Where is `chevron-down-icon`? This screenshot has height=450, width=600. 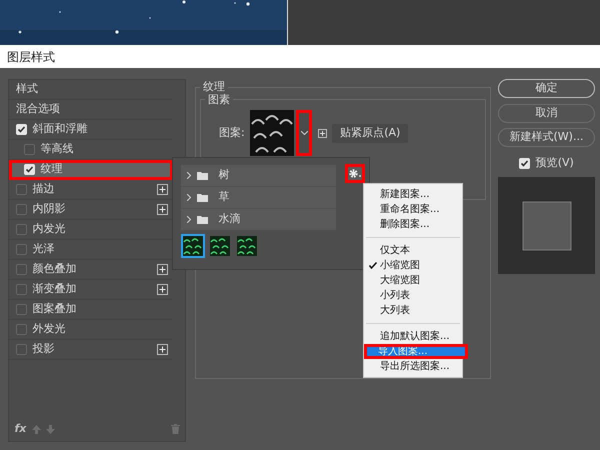
chevron-down-icon is located at coordinates (304, 133).